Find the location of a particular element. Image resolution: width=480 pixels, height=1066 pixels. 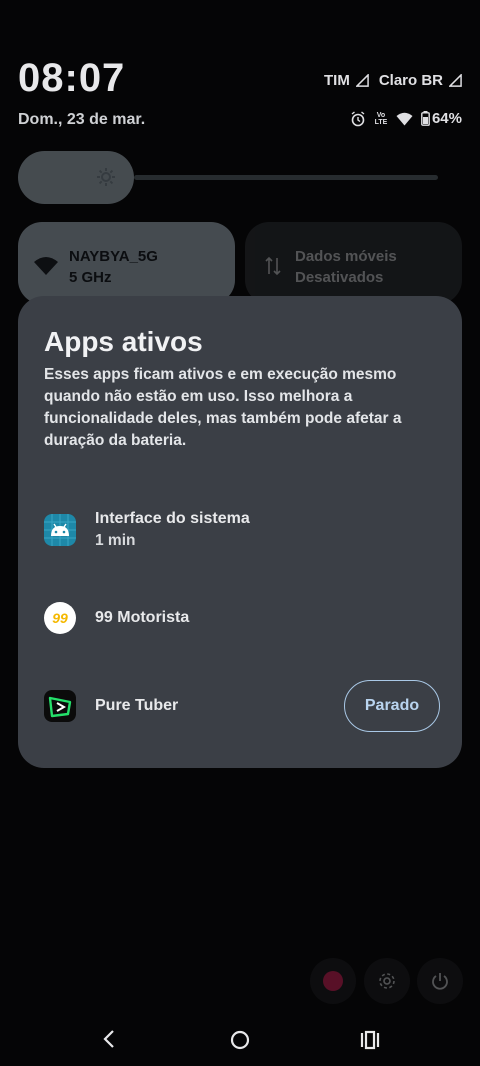

stop-button: Parado is located at coordinates (392, 706).